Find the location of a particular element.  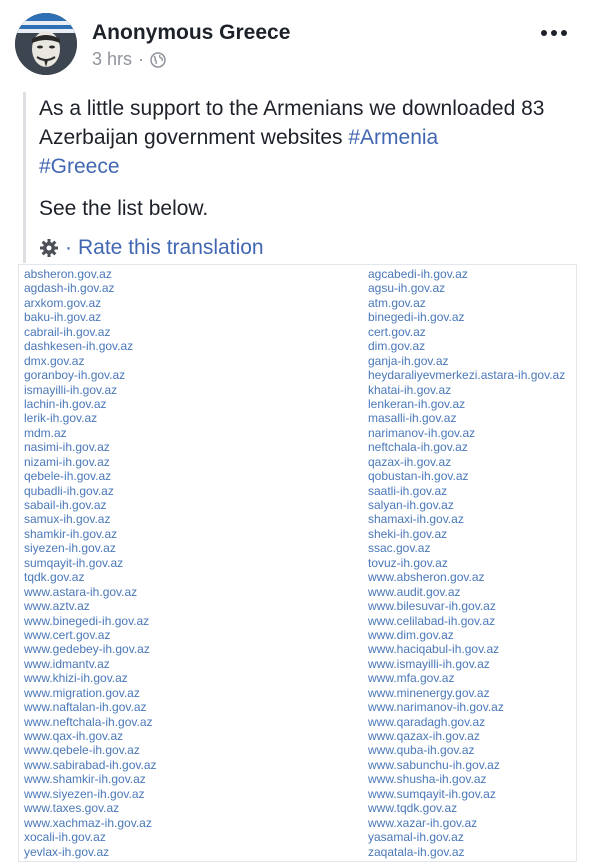

guy-fawkes-mask-icon is located at coordinates (46, 44).